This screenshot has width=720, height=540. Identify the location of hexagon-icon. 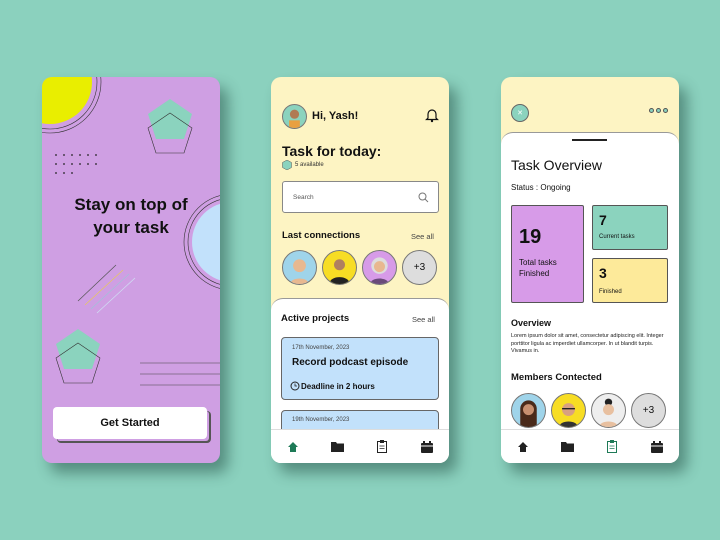
(287, 165).